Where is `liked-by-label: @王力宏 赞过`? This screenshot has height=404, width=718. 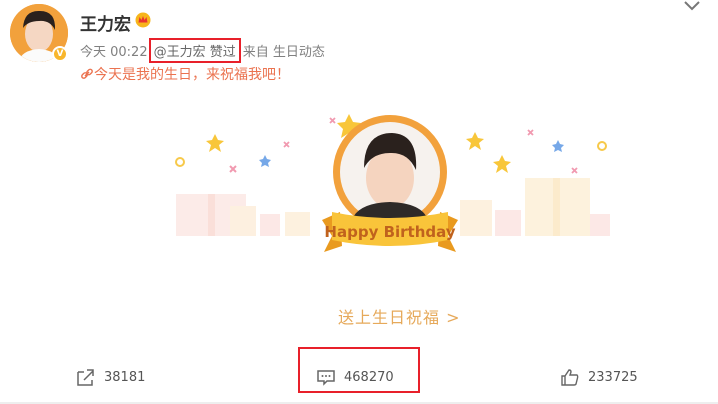 liked-by-label: @王力宏 赞过 is located at coordinates (195, 52).